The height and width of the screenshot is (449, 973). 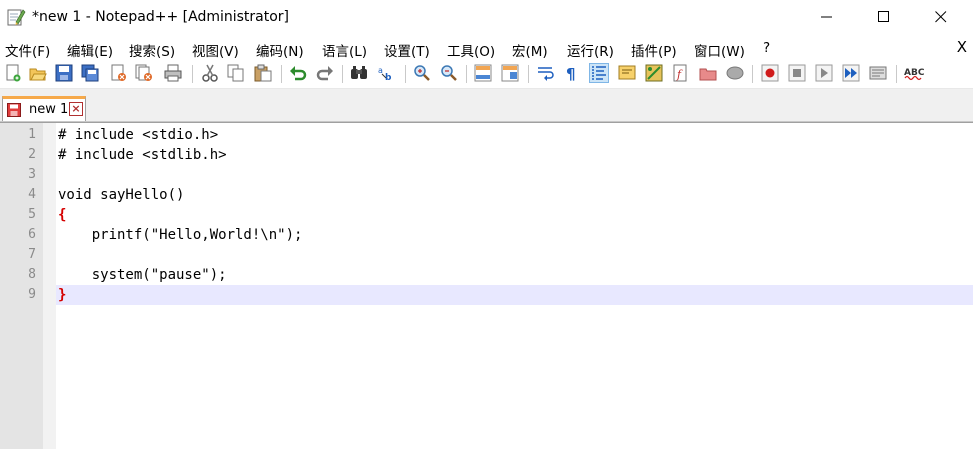 I want to click on window-title: *new 1 - Notepad++ [Administrator], so click(x=161, y=17).